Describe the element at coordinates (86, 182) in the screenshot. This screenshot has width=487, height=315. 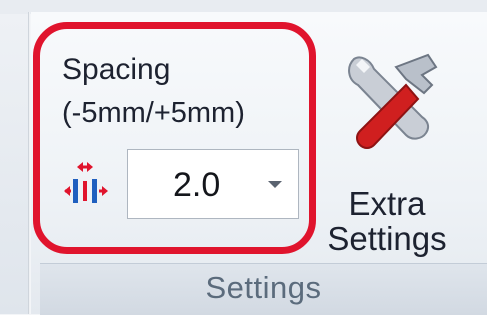
I see `spacing-arrows-icon` at that location.